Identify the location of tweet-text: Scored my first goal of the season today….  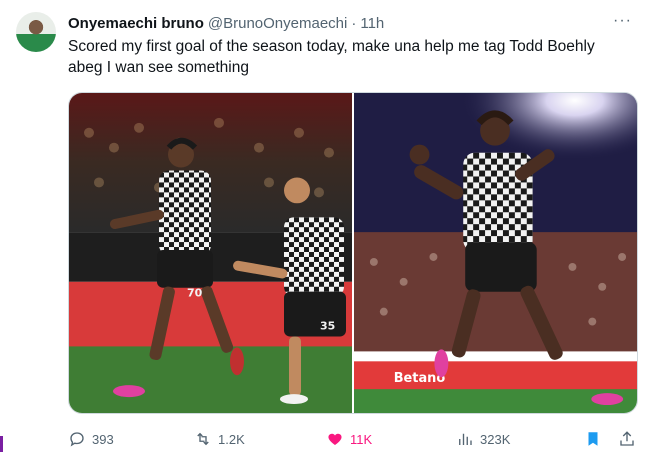
(331, 57).